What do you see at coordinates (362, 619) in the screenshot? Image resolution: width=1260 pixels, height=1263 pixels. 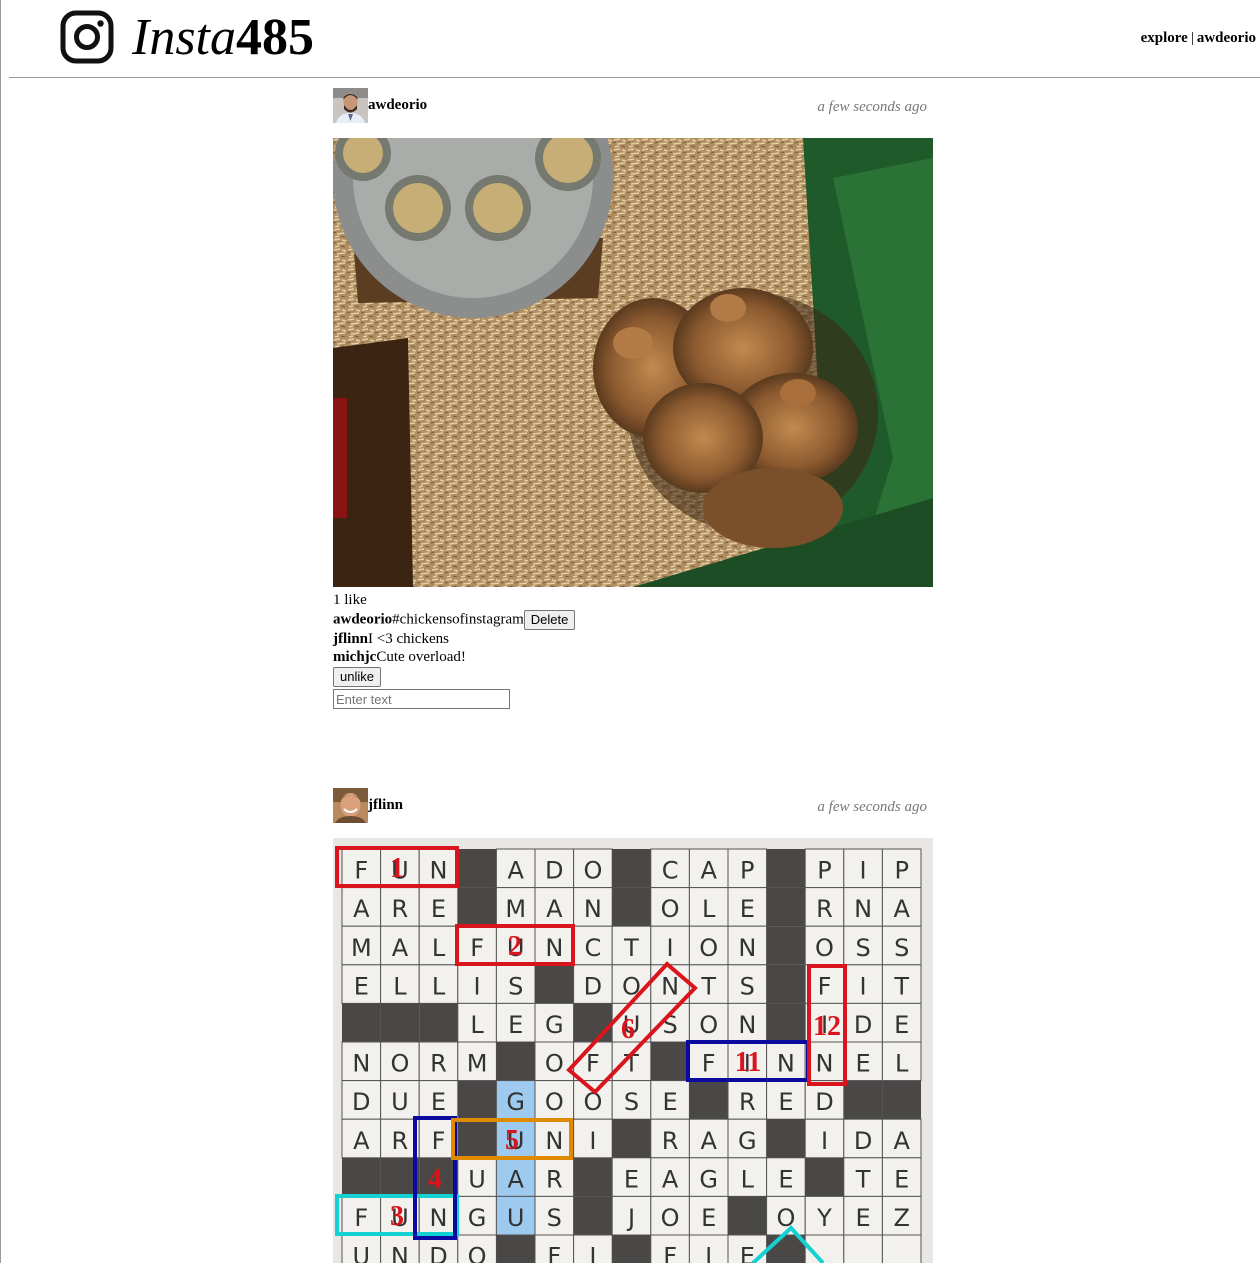 I see `comment-owner-link: awdeorio` at bounding box center [362, 619].